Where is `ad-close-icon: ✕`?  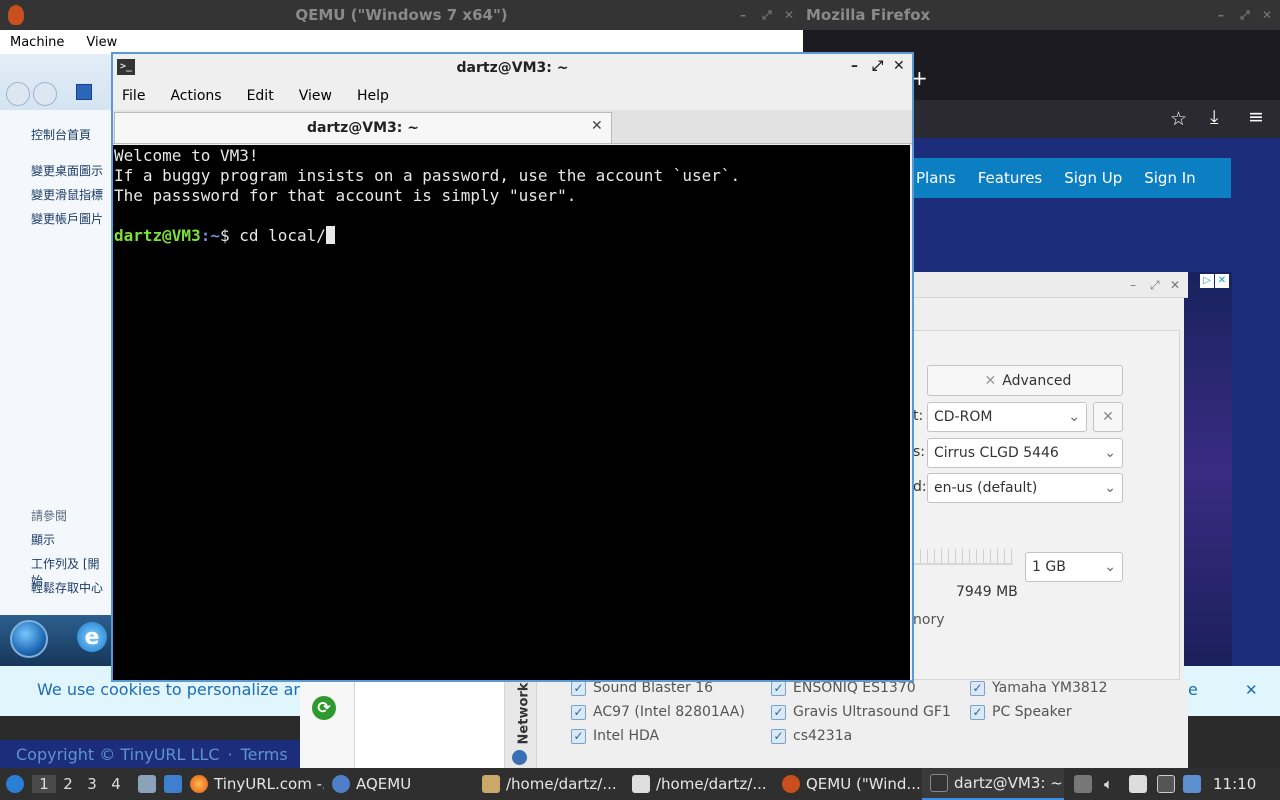 ad-close-icon: ✕ is located at coordinates (1222, 281).